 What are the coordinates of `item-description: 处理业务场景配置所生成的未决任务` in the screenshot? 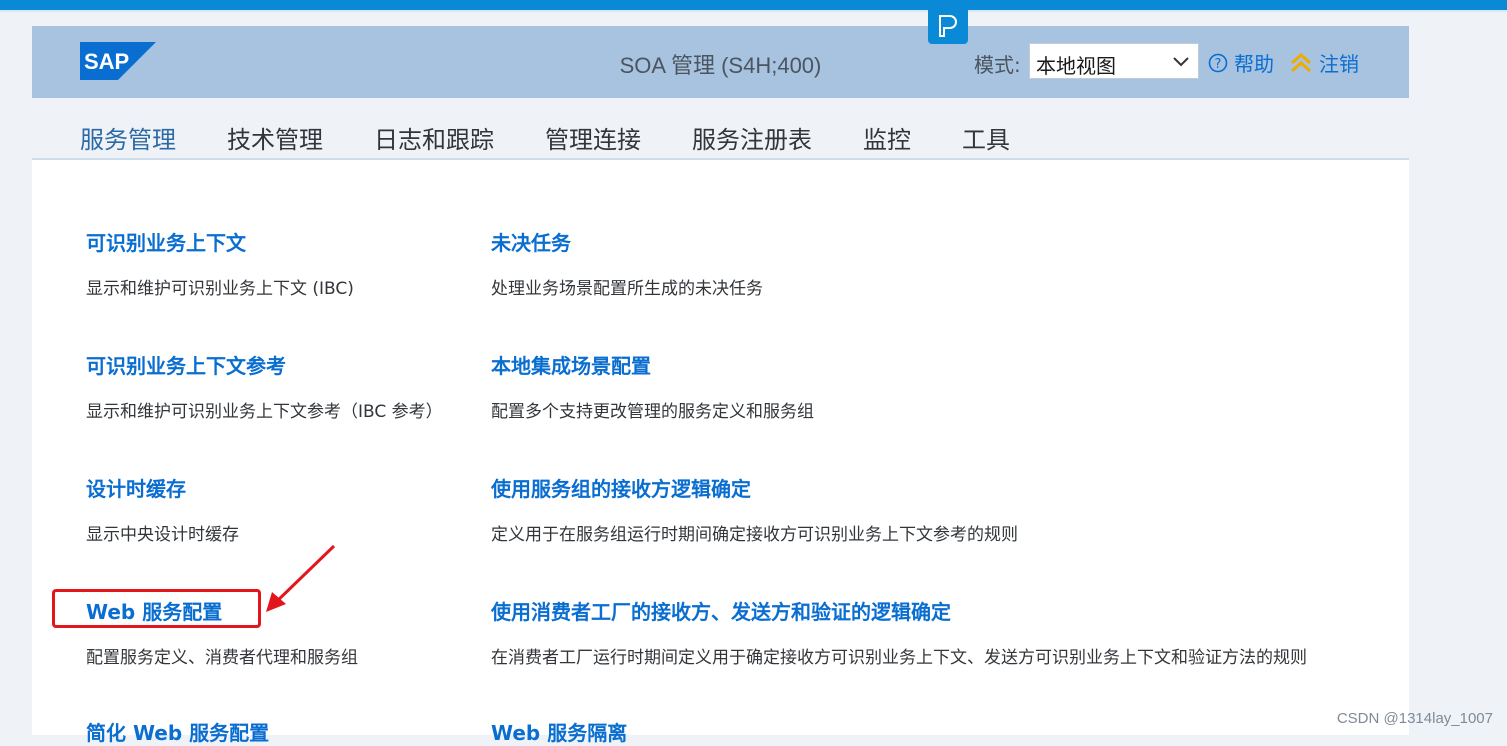 It's located at (627, 289).